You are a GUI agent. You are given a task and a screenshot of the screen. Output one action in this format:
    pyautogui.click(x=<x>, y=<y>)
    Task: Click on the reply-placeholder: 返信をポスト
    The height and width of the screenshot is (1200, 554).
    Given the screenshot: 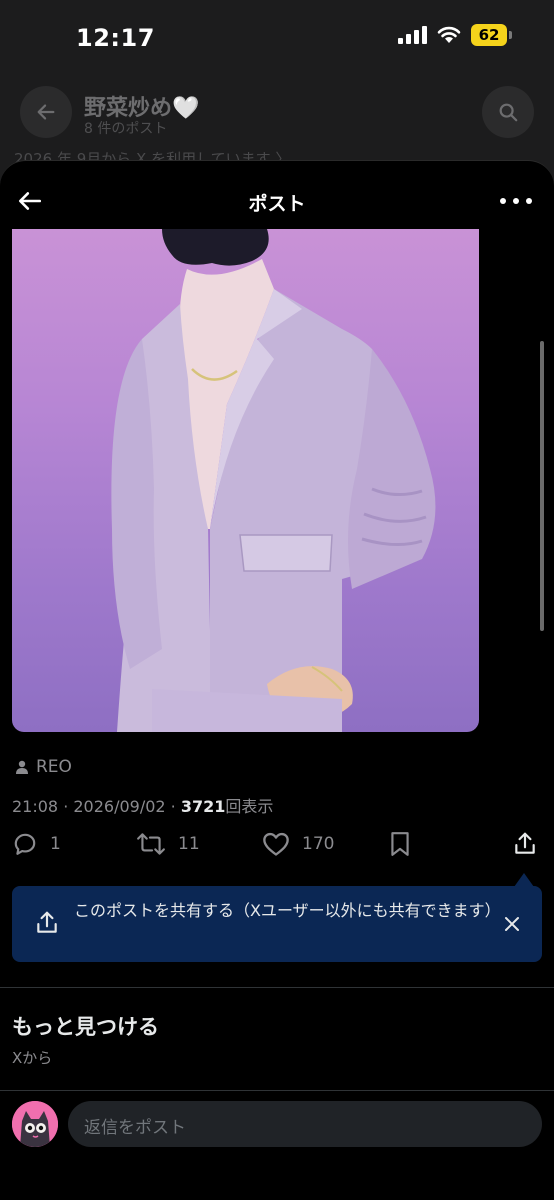 What is the action you would take?
    pyautogui.click(x=135, y=1128)
    